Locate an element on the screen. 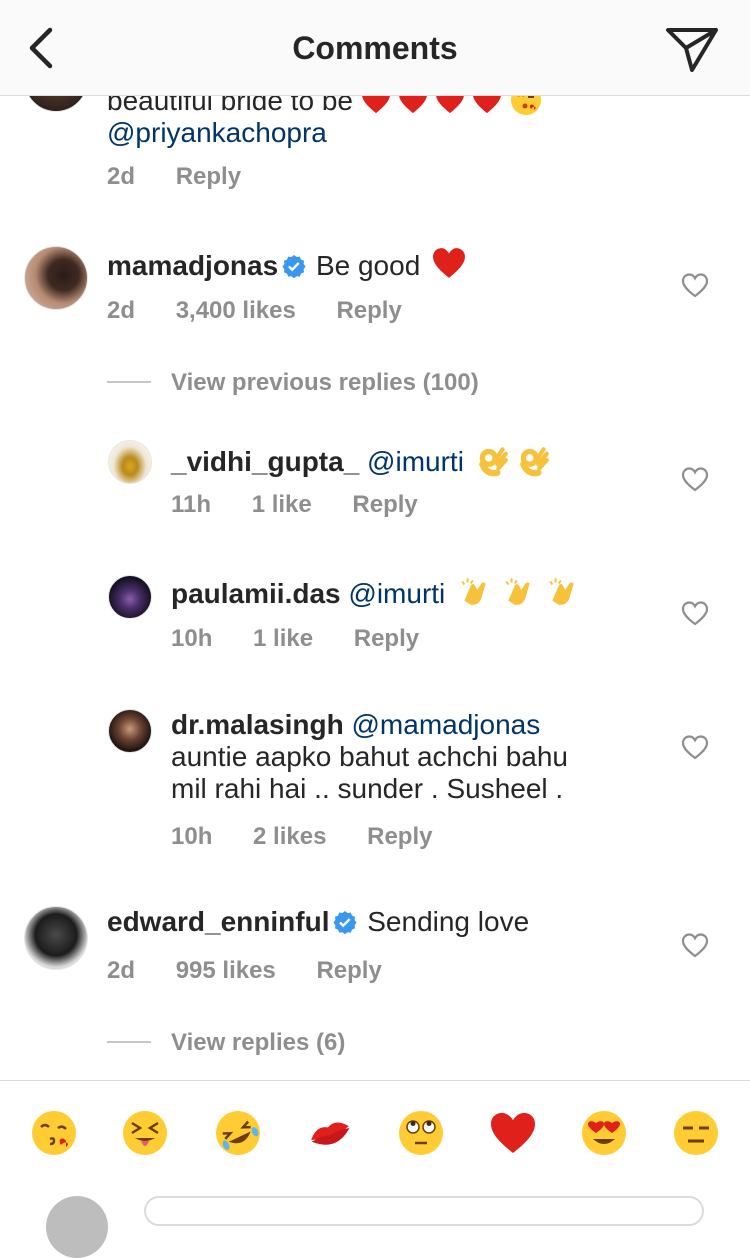 Image resolution: width=750 pixels, height=1258 pixels. comment-meta: 2d Reply is located at coordinates (174, 177).